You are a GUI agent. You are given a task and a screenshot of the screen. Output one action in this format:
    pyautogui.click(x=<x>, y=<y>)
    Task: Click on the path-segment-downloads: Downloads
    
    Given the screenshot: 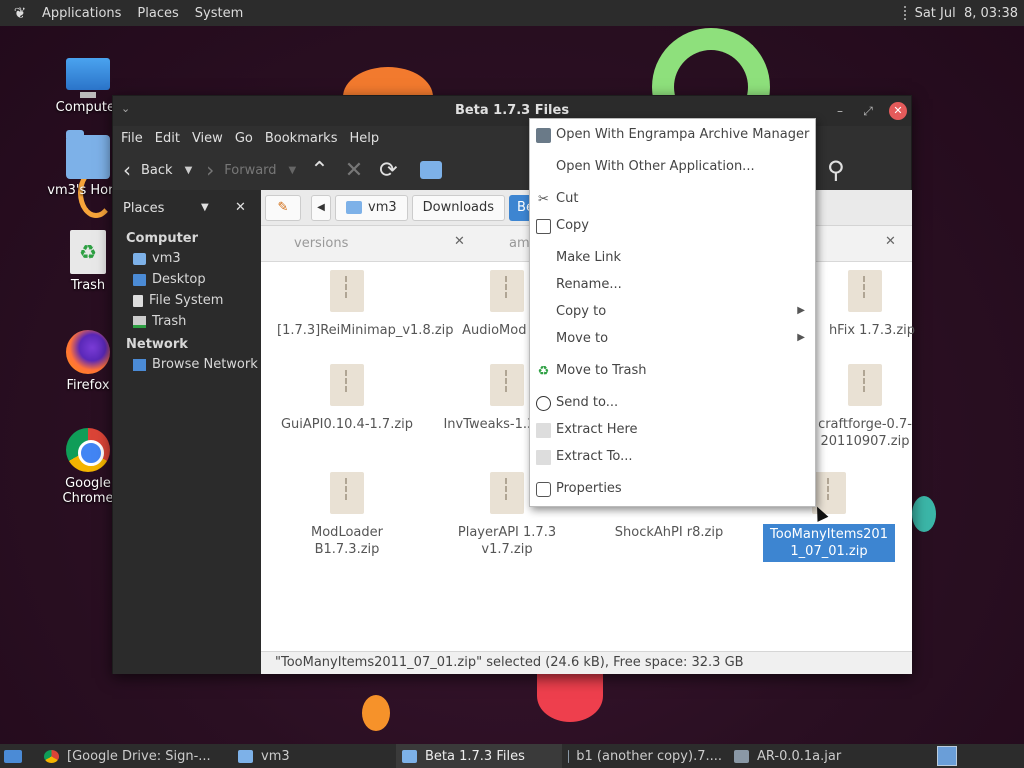 What is the action you would take?
    pyautogui.click(x=458, y=207)
    